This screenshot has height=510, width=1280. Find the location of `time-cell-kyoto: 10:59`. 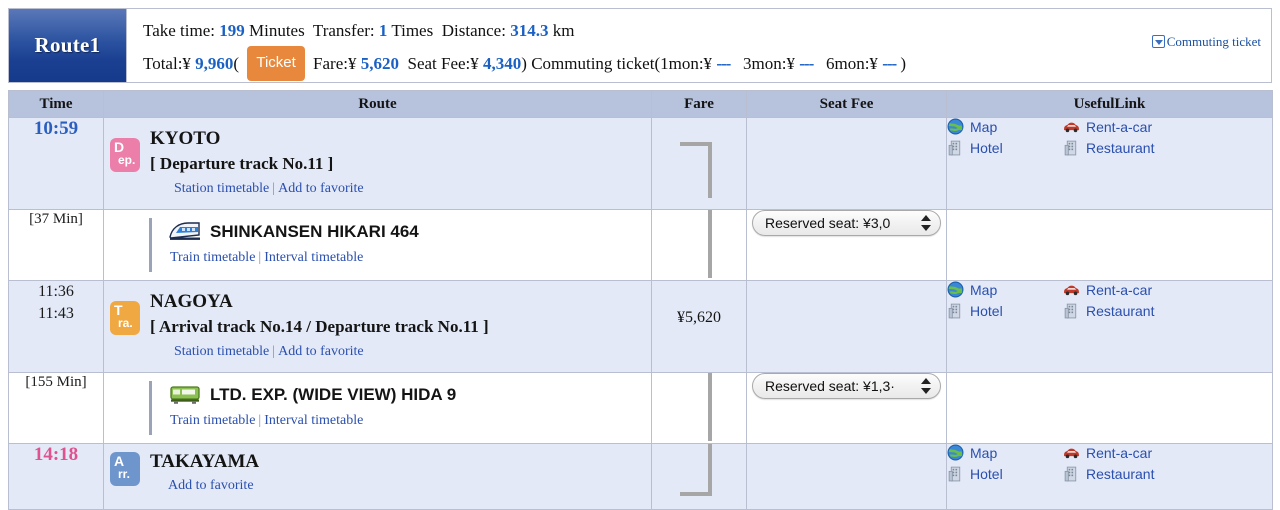

time-cell-kyoto: 10:59 is located at coordinates (56, 163).